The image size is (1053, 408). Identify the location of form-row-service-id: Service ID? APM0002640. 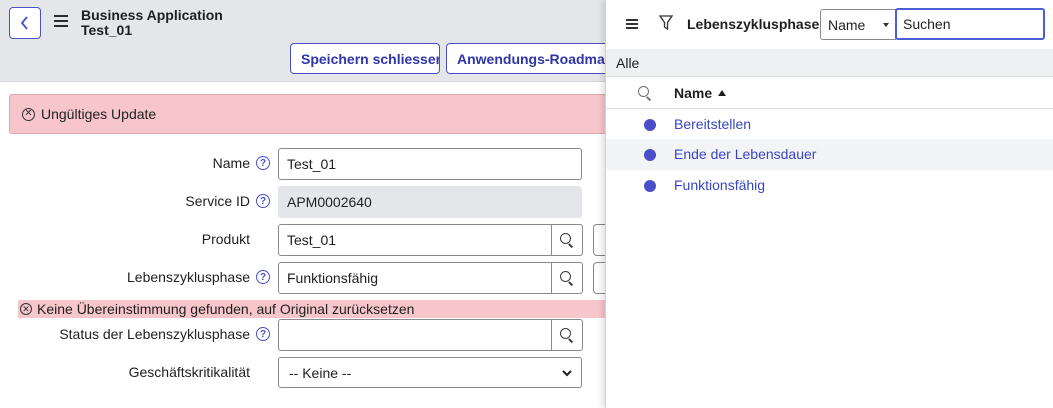
(310, 202).